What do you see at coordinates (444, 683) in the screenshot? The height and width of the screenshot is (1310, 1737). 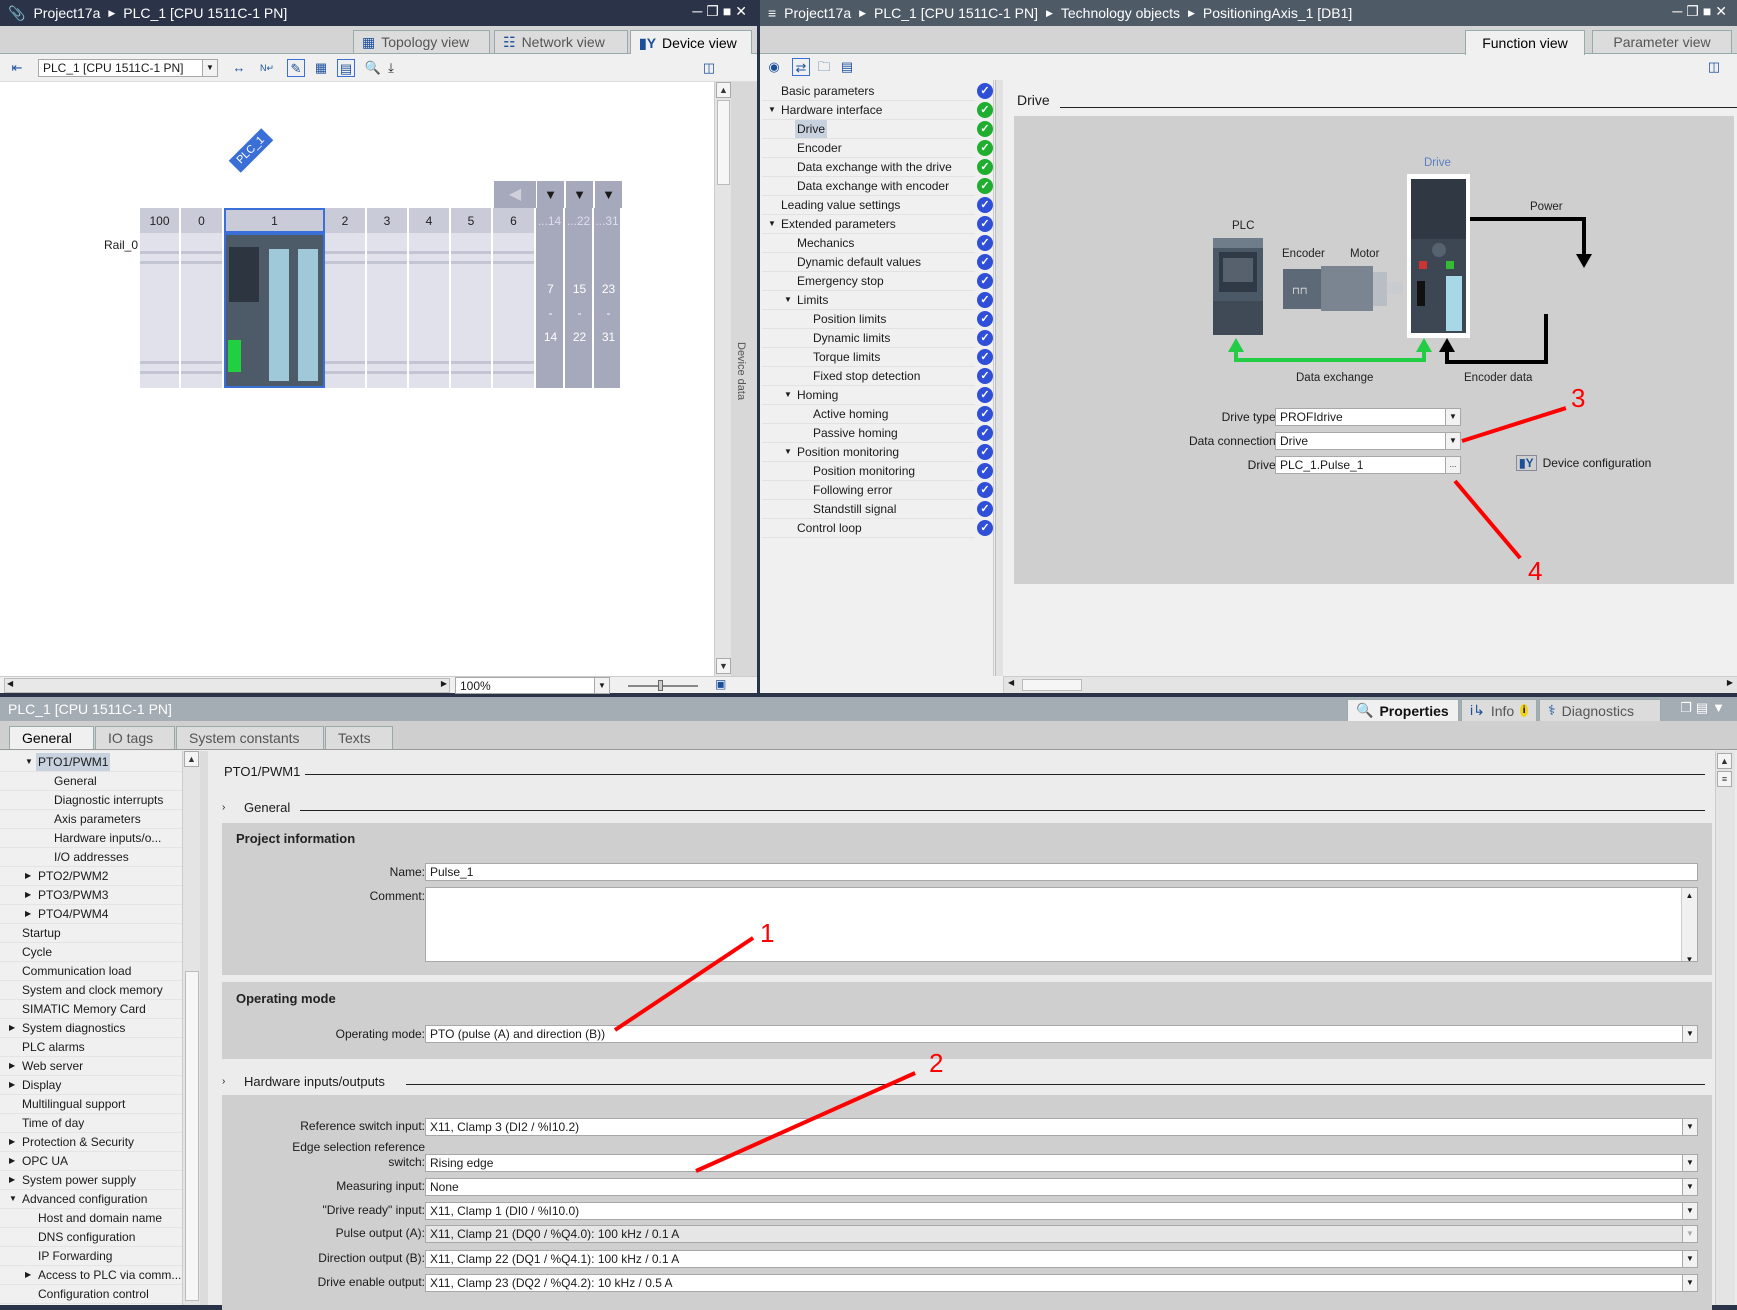 I see `scroll-right-icon: ▶` at bounding box center [444, 683].